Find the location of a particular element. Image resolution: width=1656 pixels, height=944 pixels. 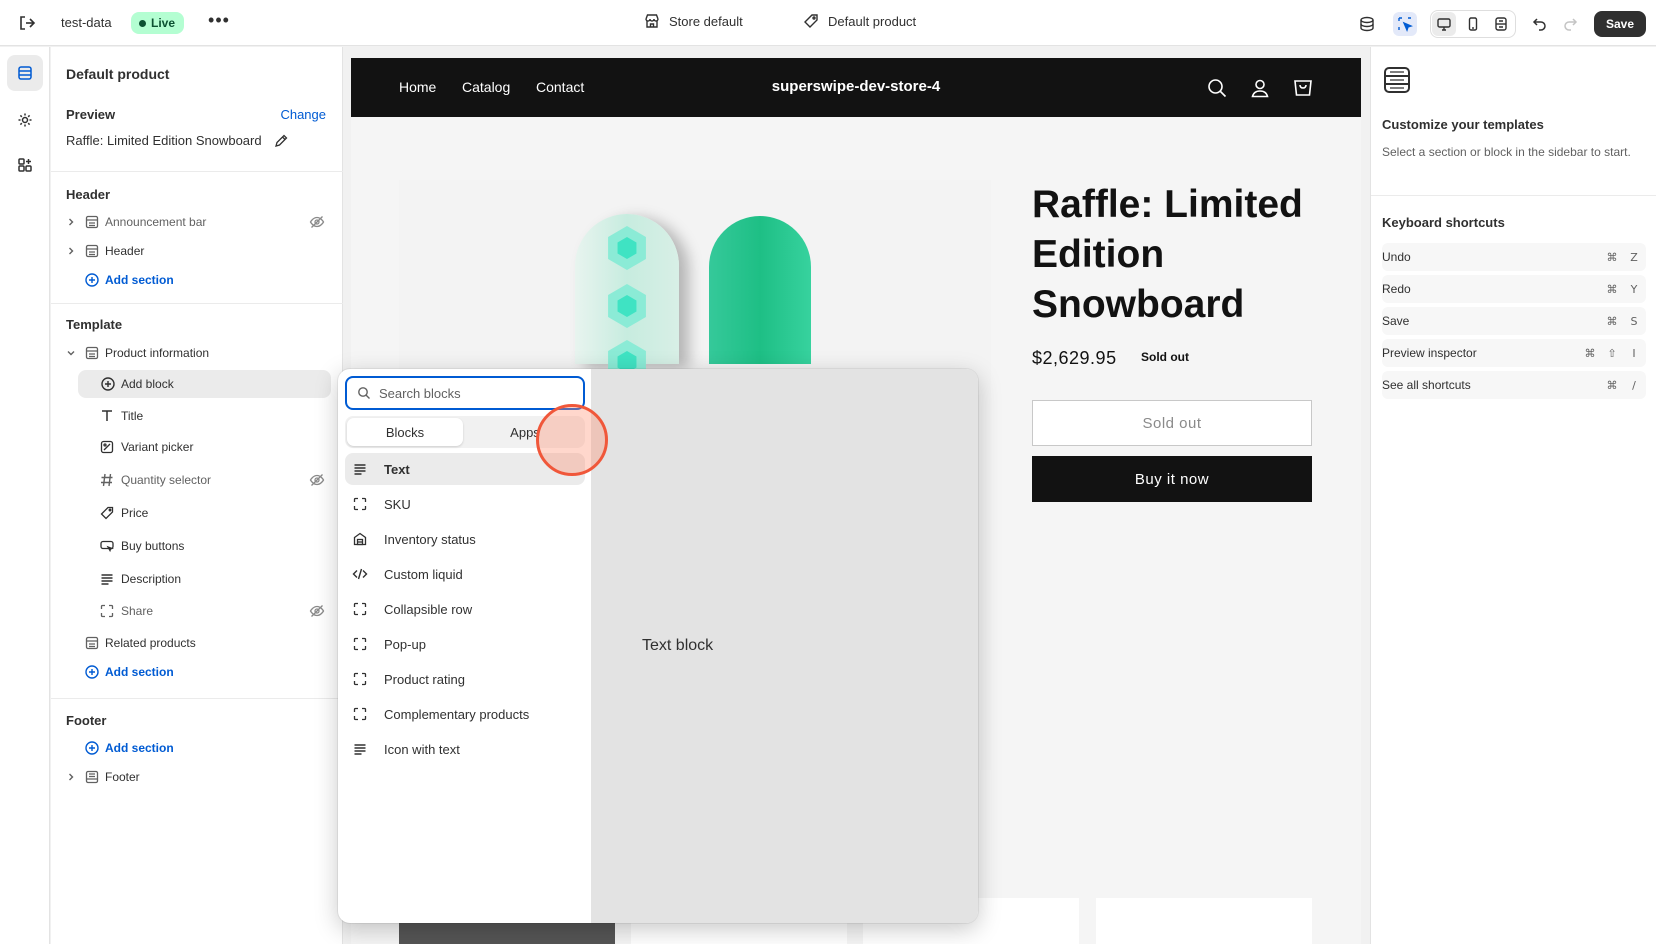

shortcut-row: See all shortcuts ⌘ / is located at coordinates (1514, 385).